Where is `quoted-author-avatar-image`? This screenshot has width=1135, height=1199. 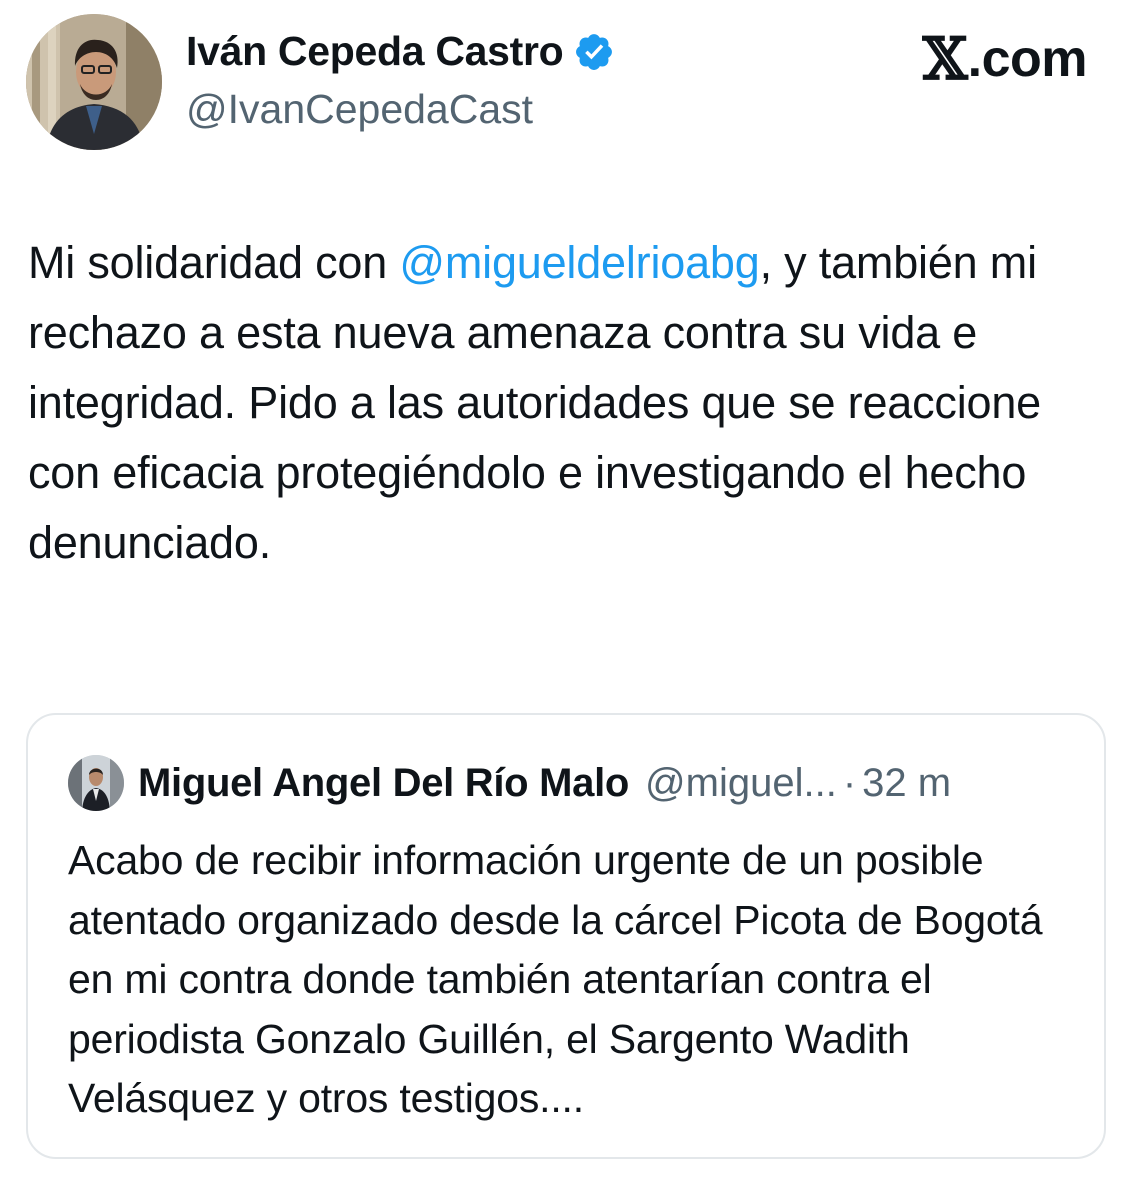
quoted-author-avatar-image is located at coordinates (96, 783).